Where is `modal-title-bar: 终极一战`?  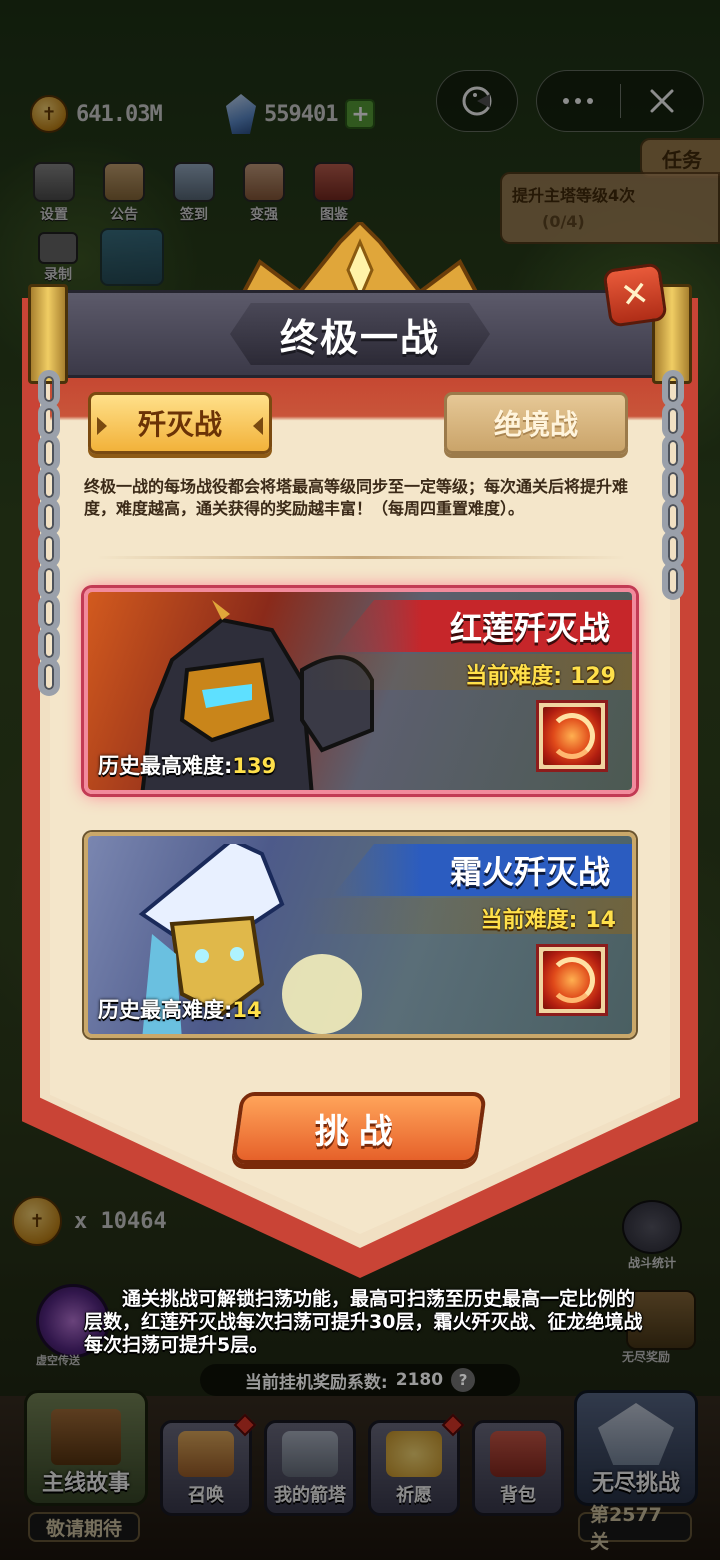
modal-title-bar: 终极一战 is located at coordinates (360, 334).